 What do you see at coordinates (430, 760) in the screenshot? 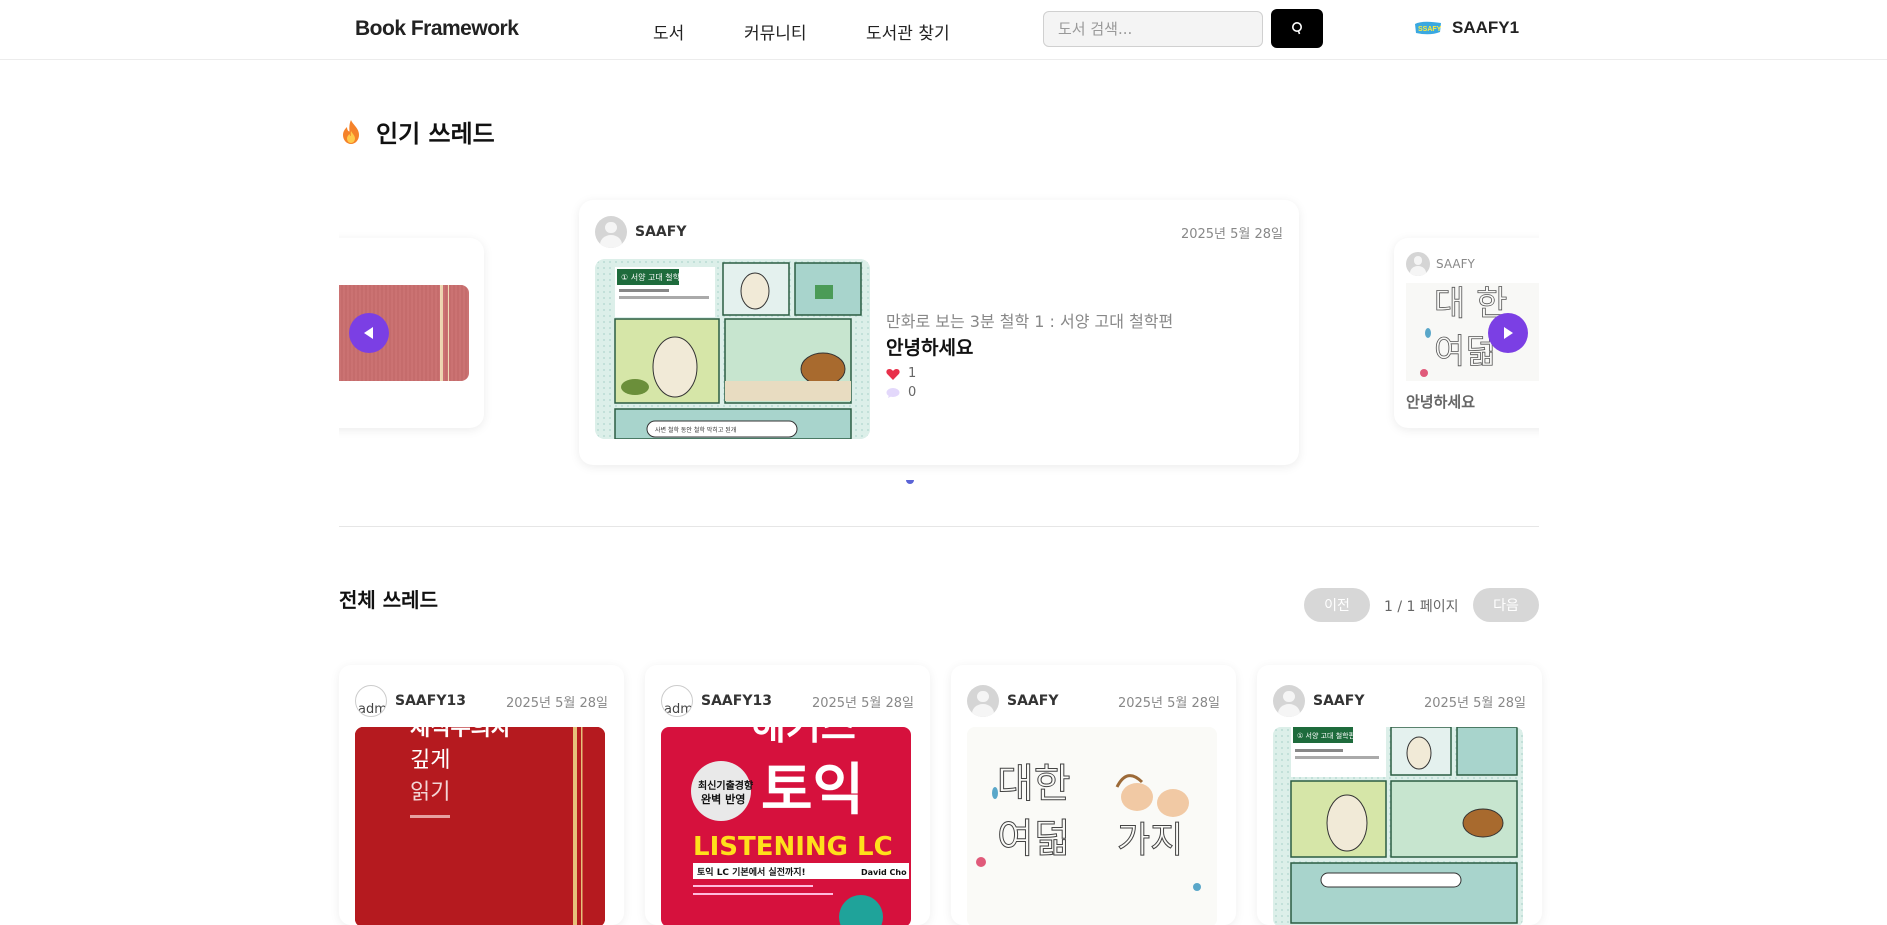
I see `svg-text: 깊게` at bounding box center [430, 760].